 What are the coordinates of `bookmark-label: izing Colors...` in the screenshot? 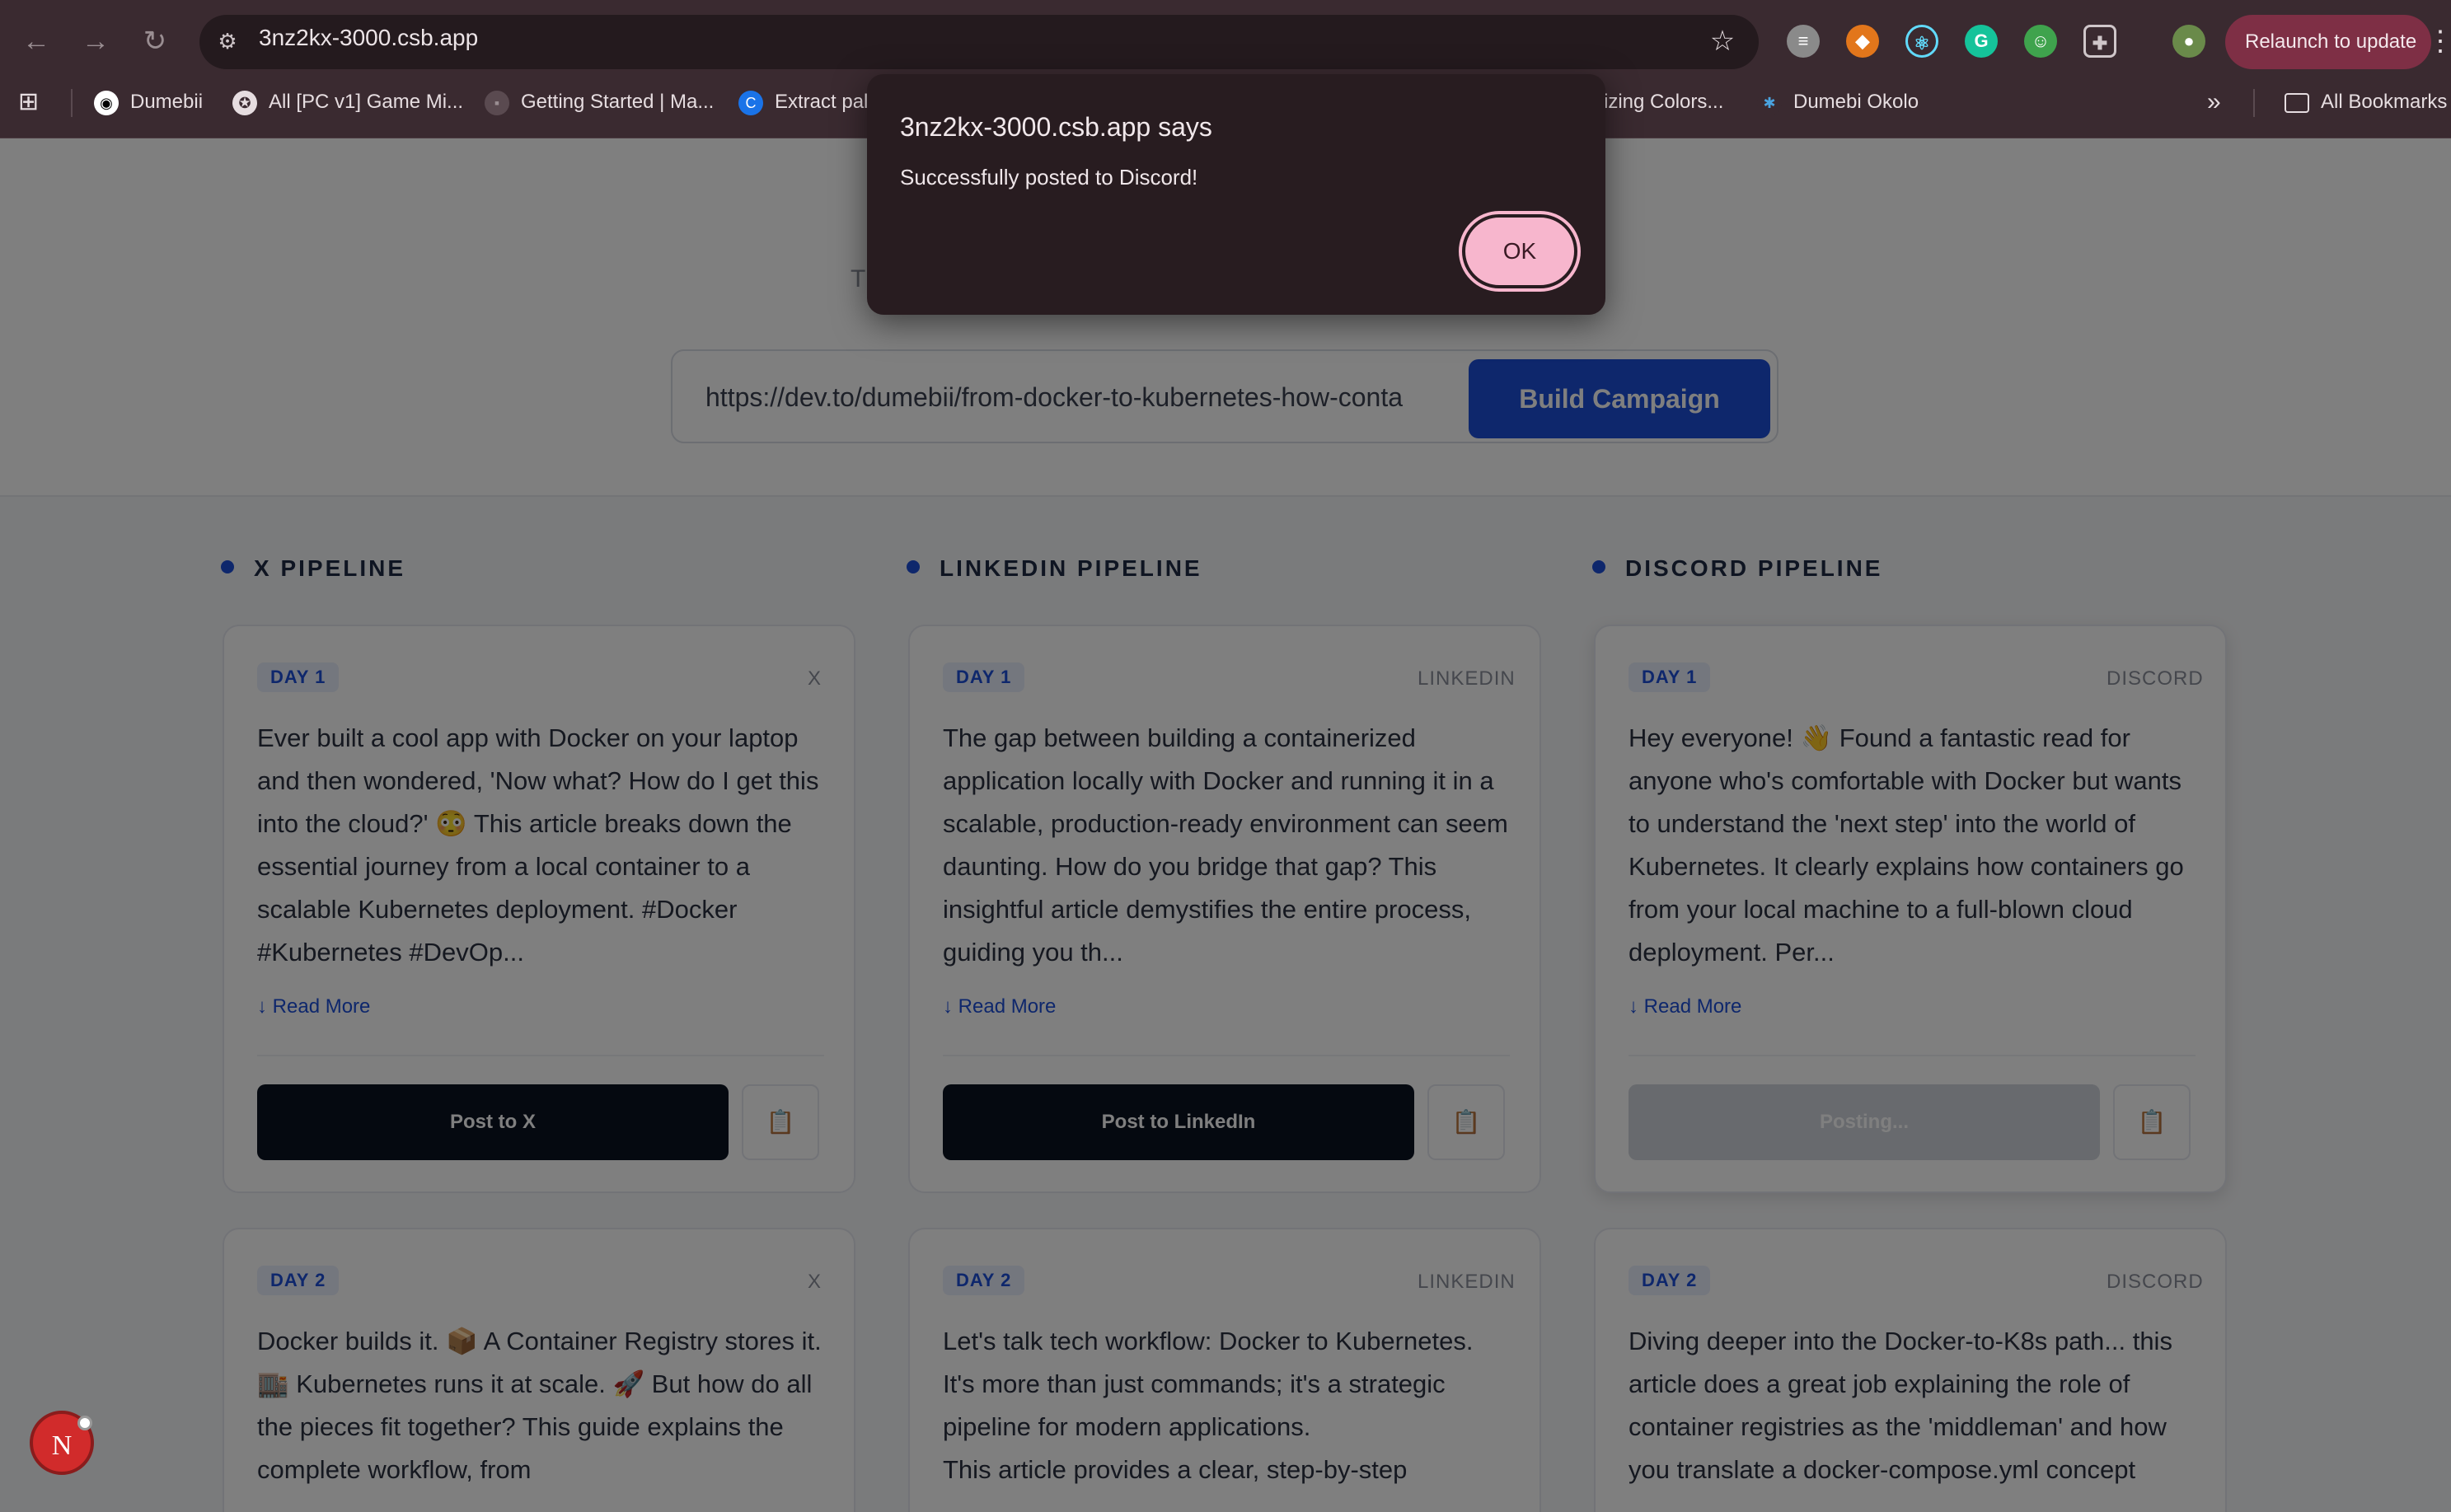 It's located at (1664, 102).